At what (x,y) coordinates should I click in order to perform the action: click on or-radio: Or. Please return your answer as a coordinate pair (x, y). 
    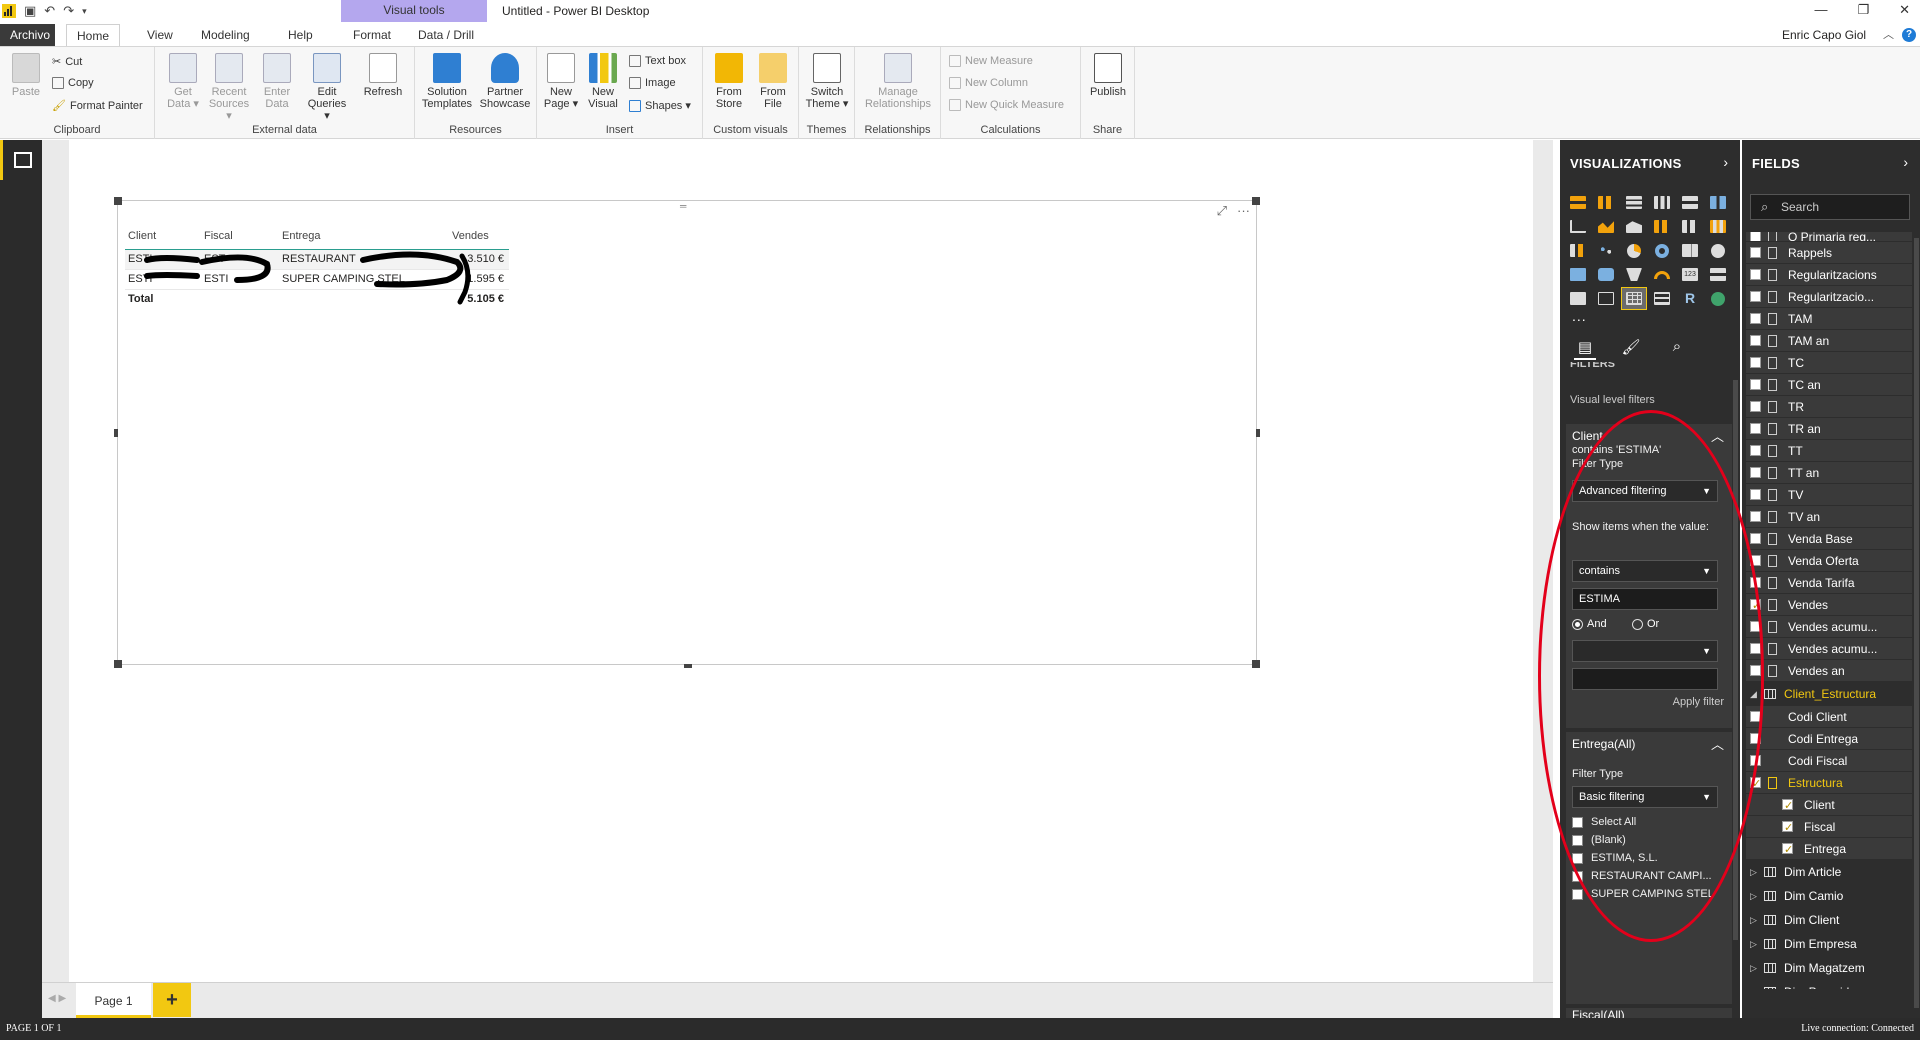
    Looking at the image, I should click on (1645, 624).